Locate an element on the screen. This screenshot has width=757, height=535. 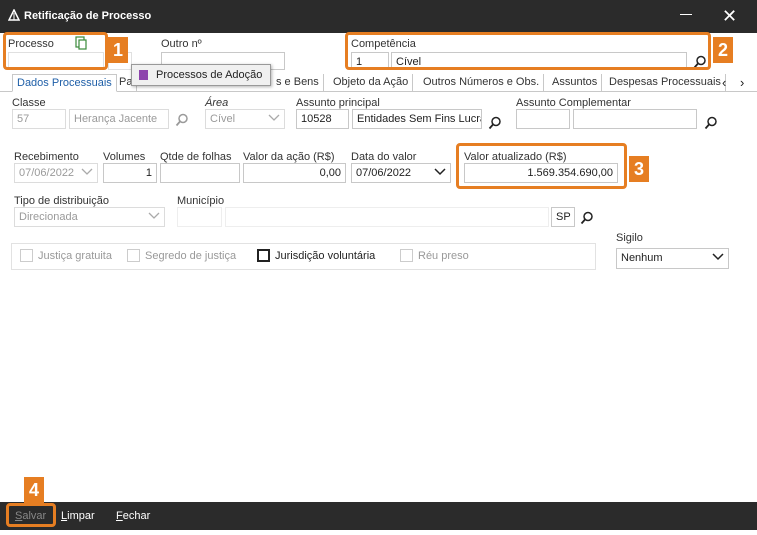
sigilo-value: Nenhum is located at coordinates (642, 258).